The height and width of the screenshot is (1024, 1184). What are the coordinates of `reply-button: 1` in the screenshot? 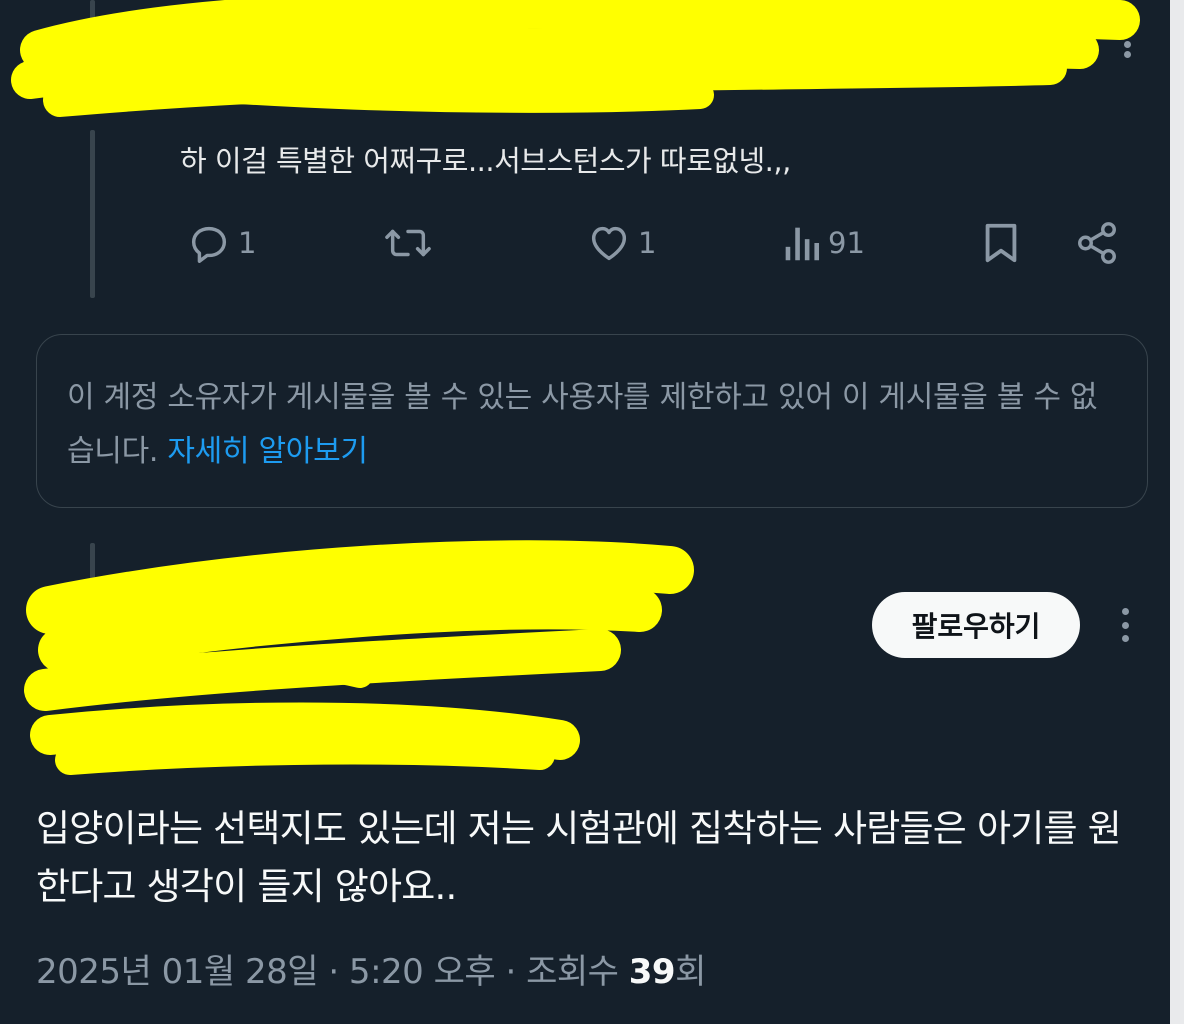 It's located at (221, 243).